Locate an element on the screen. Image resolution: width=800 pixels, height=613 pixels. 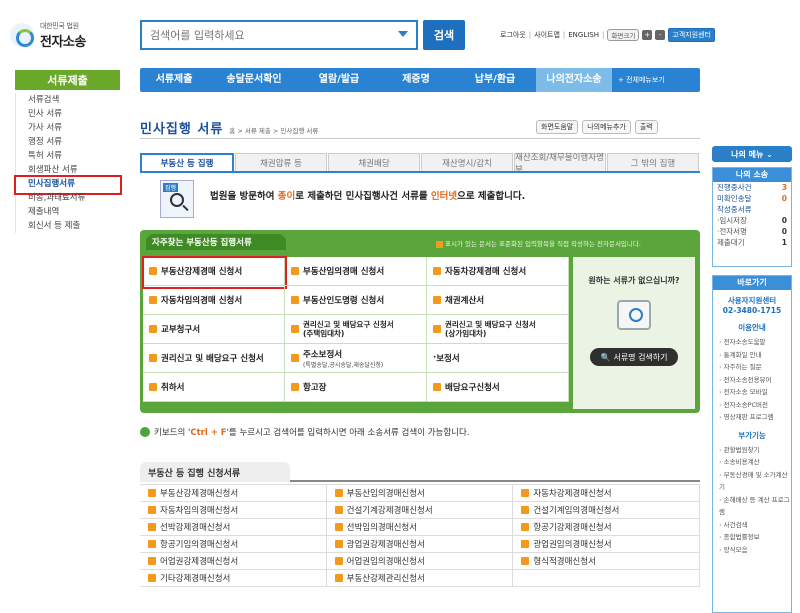
category-tab: 그 밖의 집행 is located at coordinates (653, 162).